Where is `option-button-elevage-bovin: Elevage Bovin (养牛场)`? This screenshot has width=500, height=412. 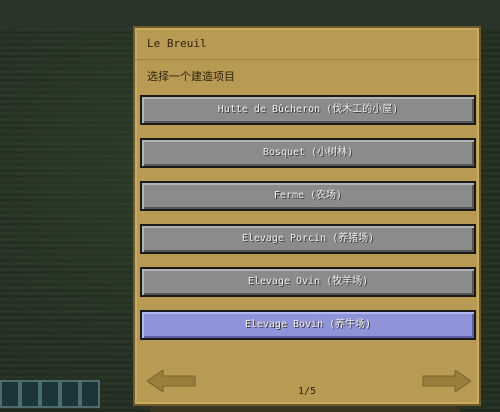
option-button-elevage-bovin: Elevage Bovin (养牛场) is located at coordinates (308, 325).